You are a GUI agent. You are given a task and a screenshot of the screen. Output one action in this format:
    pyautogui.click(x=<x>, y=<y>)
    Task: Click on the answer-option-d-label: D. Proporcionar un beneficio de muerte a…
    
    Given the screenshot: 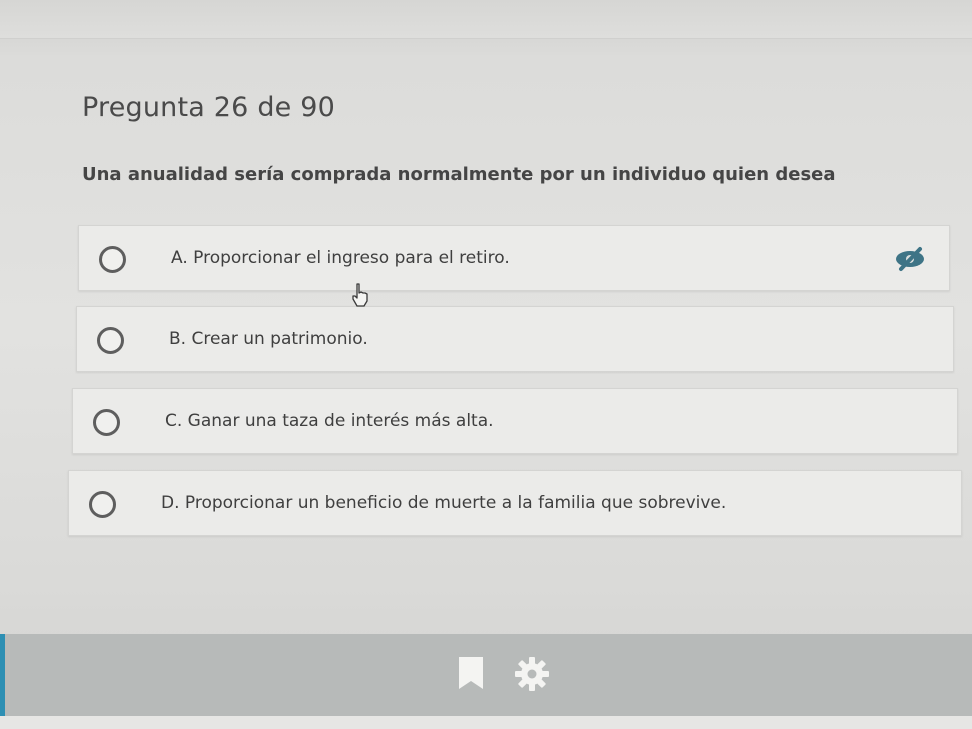 What is the action you would take?
    pyautogui.click(x=444, y=503)
    